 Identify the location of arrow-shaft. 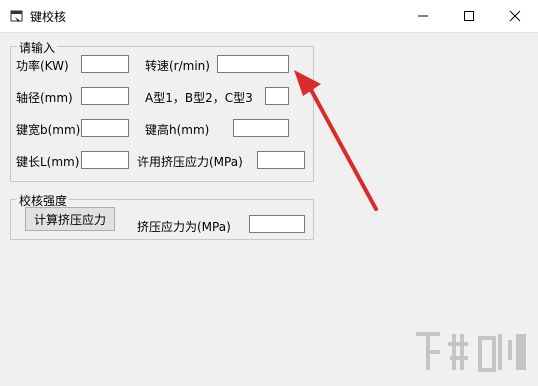
(343, 148).